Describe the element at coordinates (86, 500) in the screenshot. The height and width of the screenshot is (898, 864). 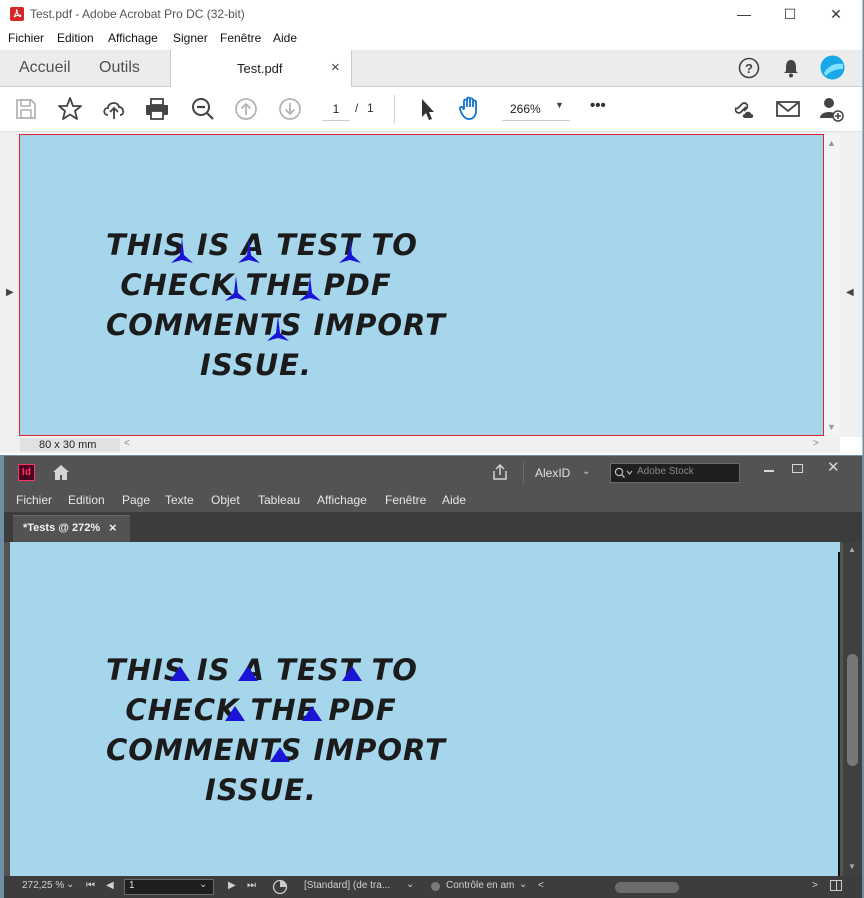
I see `id-menu-edition: Edition` at that location.